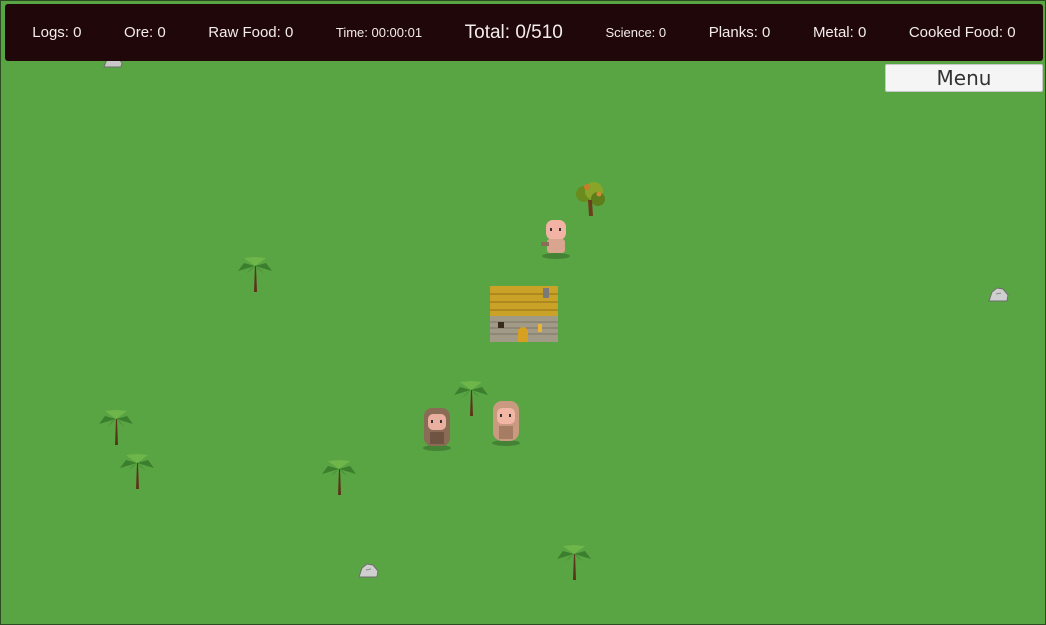  What do you see at coordinates (636, 32) in the screenshot?
I see `science-counter: Science: 0` at bounding box center [636, 32].